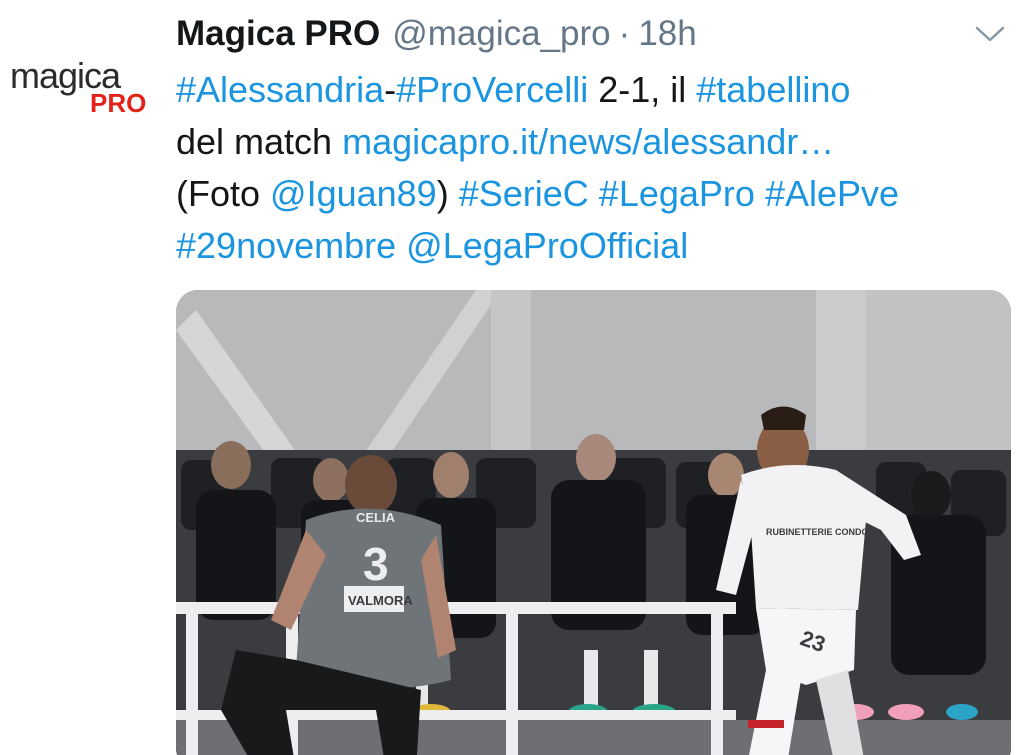 Image resolution: width=1024 pixels, height=755 pixels. Describe the element at coordinates (390, 89) in the screenshot. I see `dash: -` at that location.